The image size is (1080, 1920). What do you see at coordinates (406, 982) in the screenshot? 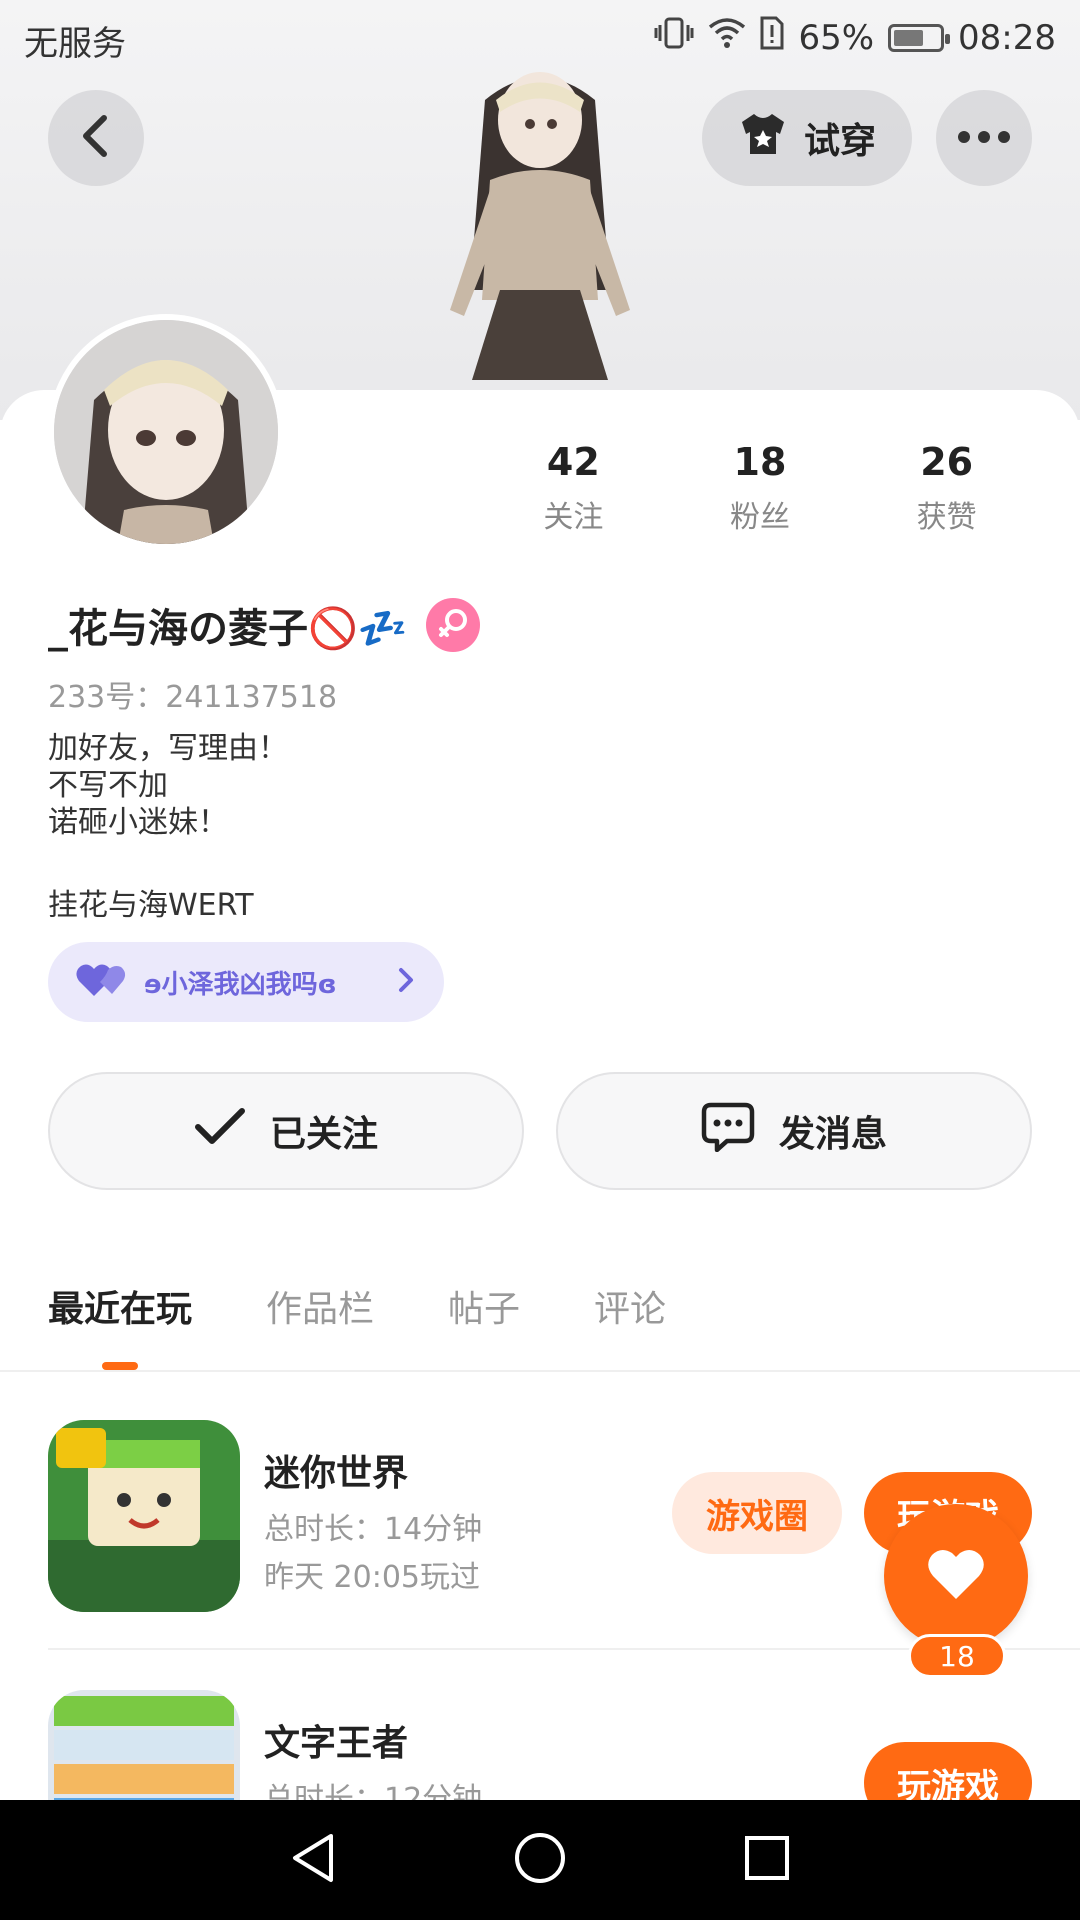
I see `chevron-right-icon` at bounding box center [406, 982].